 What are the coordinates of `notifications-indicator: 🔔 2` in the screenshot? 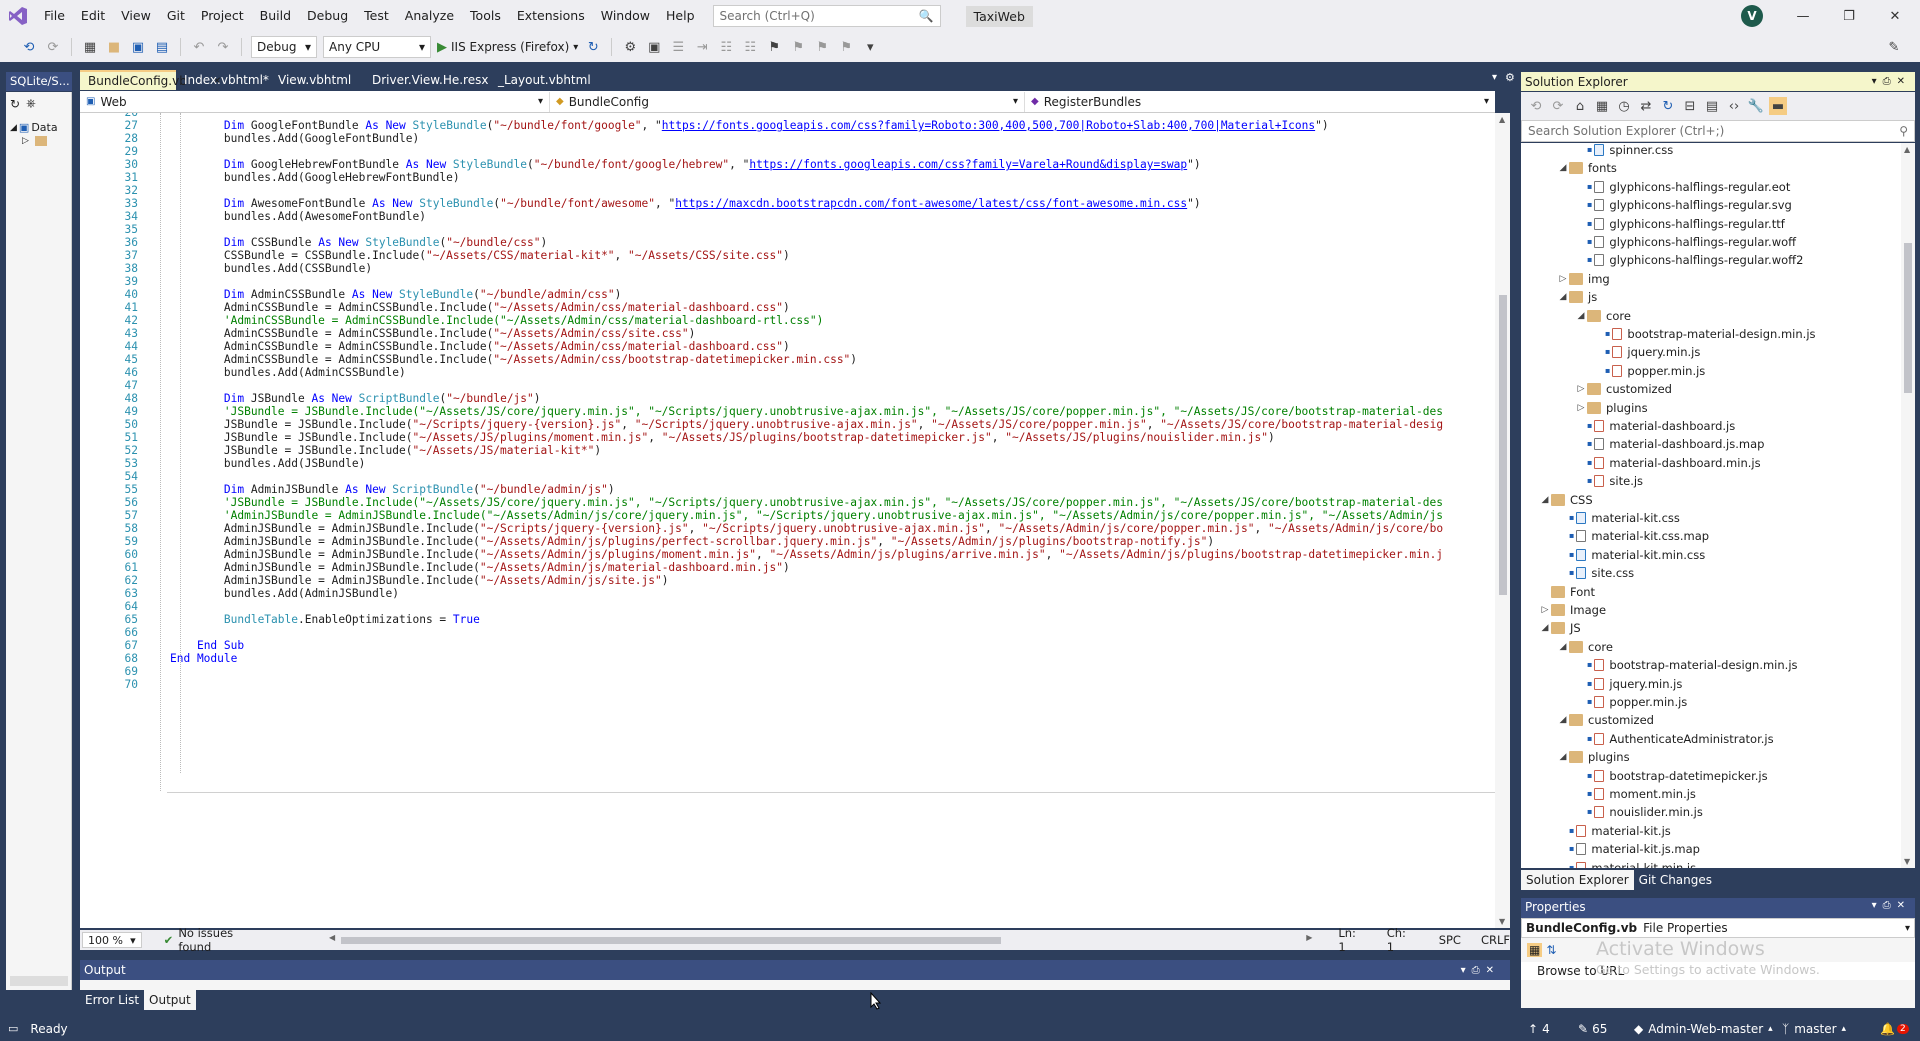 It's located at (1894, 1029).